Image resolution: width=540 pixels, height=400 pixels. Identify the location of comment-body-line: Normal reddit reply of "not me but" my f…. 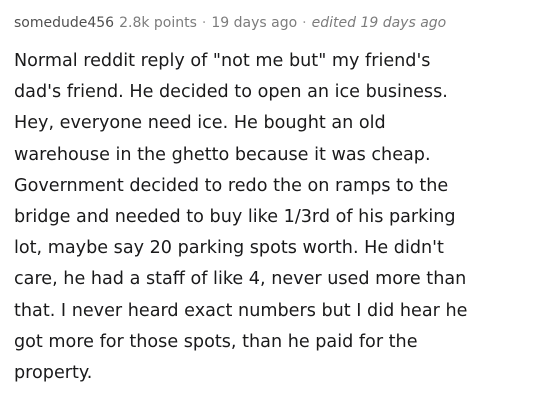
(222, 61).